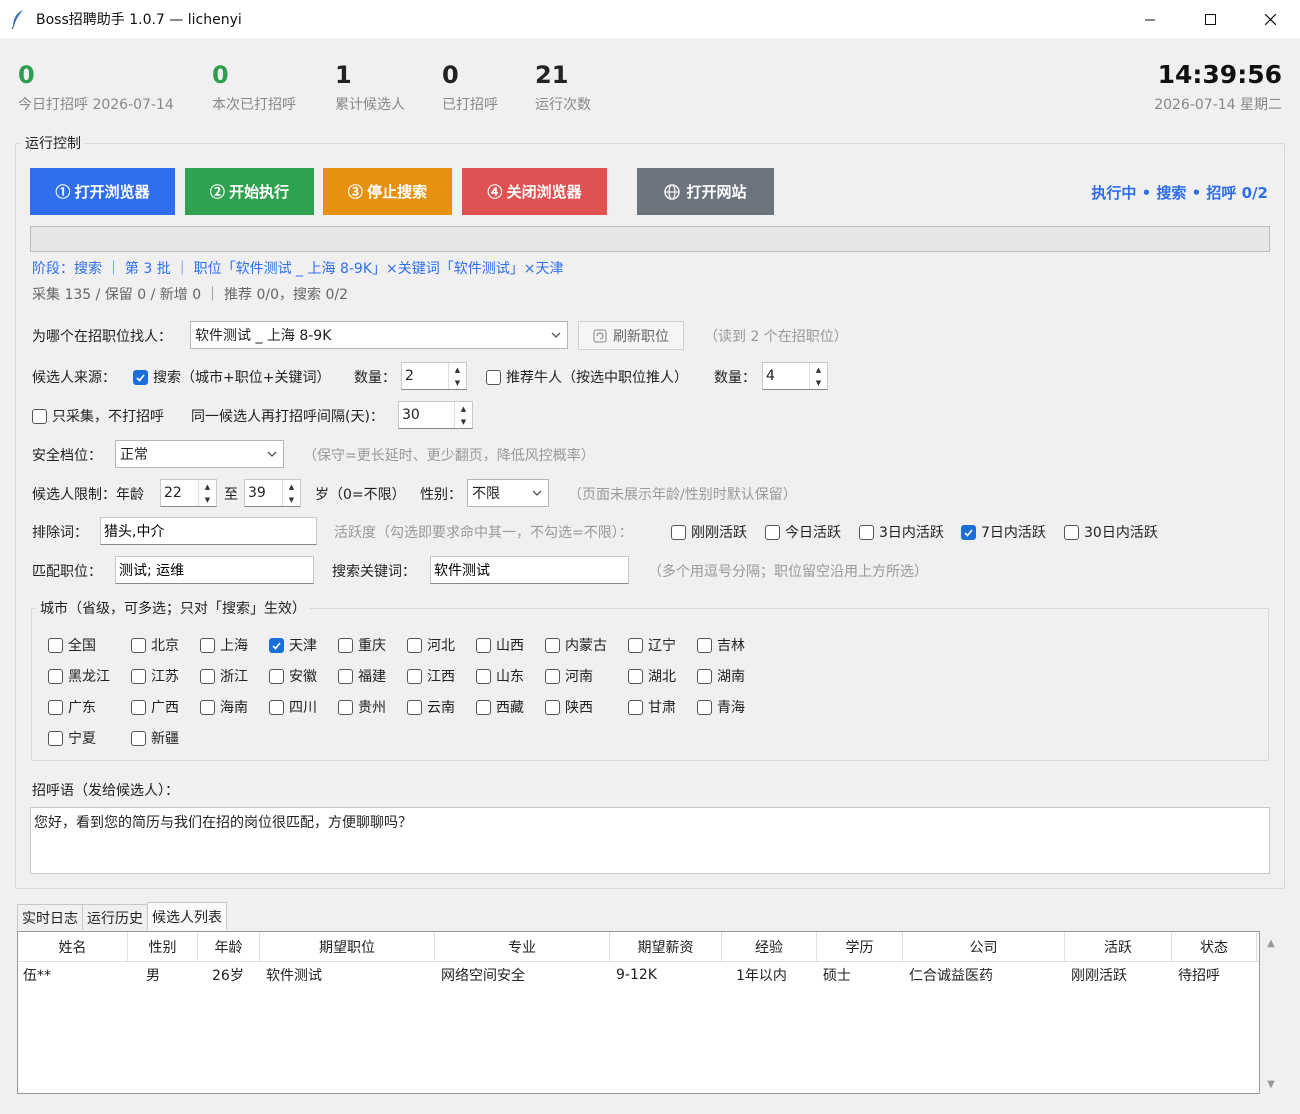  Describe the element at coordinates (431, 645) in the screenshot. I see `city-checkbox-5: 河北` at that location.